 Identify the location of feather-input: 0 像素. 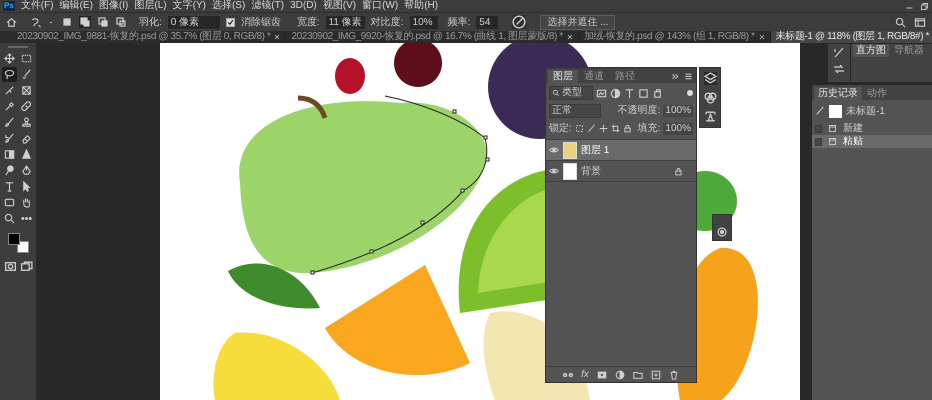
(194, 22).